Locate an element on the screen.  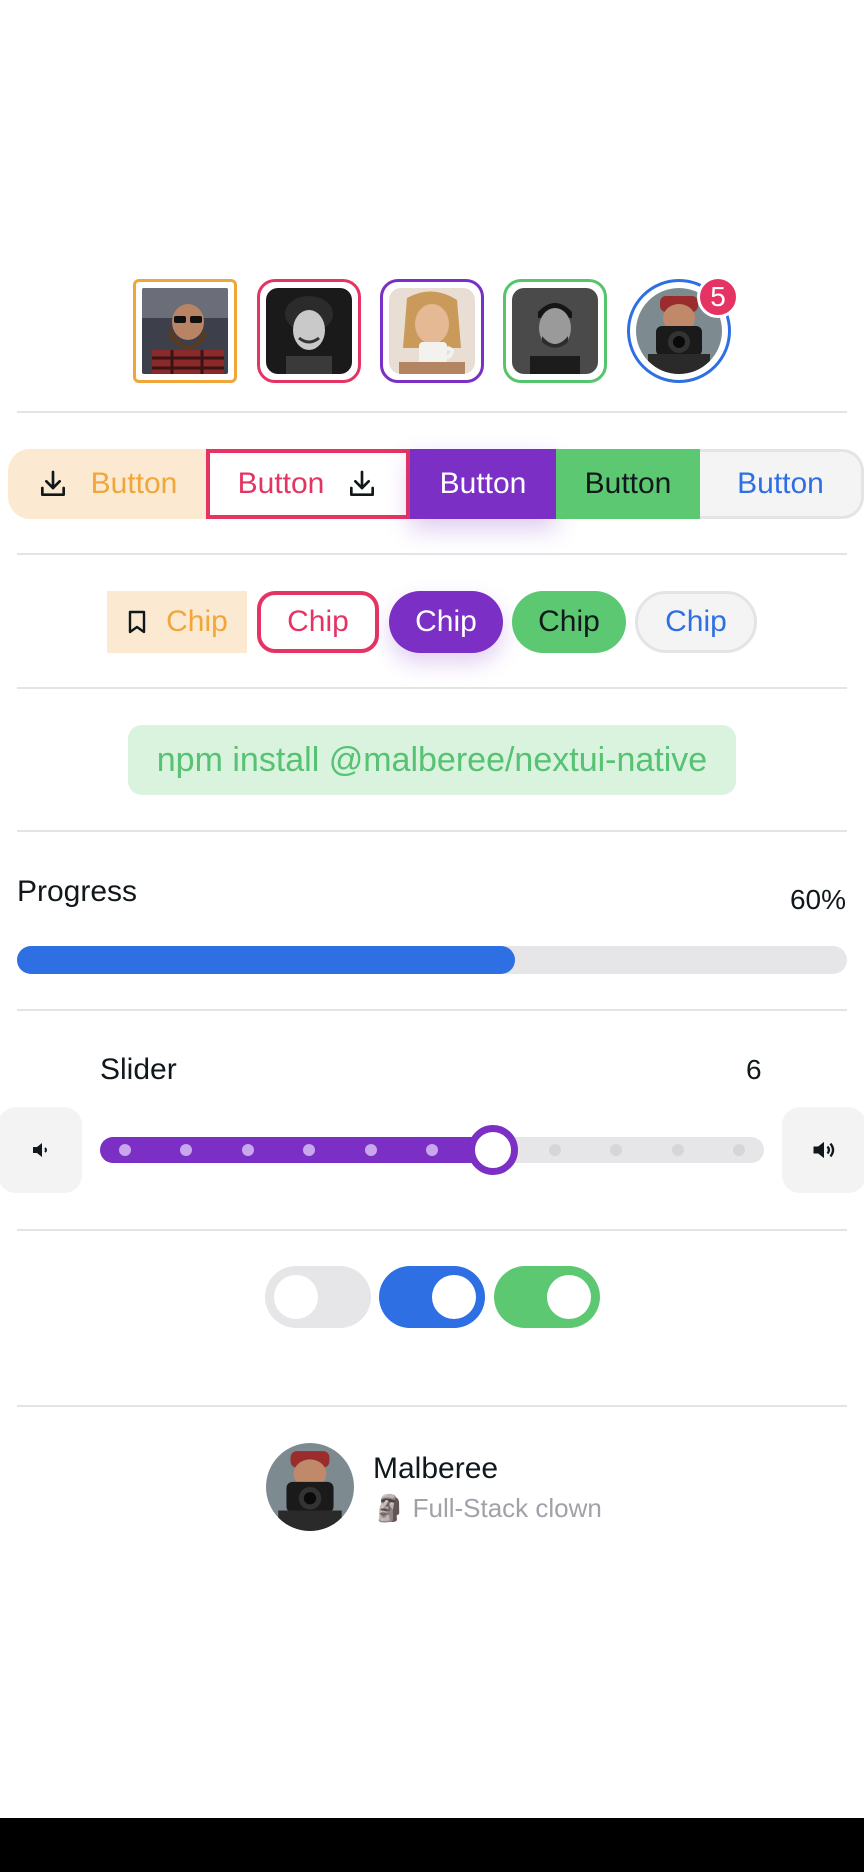
avatar-man-portrait is located at coordinates (555, 331).